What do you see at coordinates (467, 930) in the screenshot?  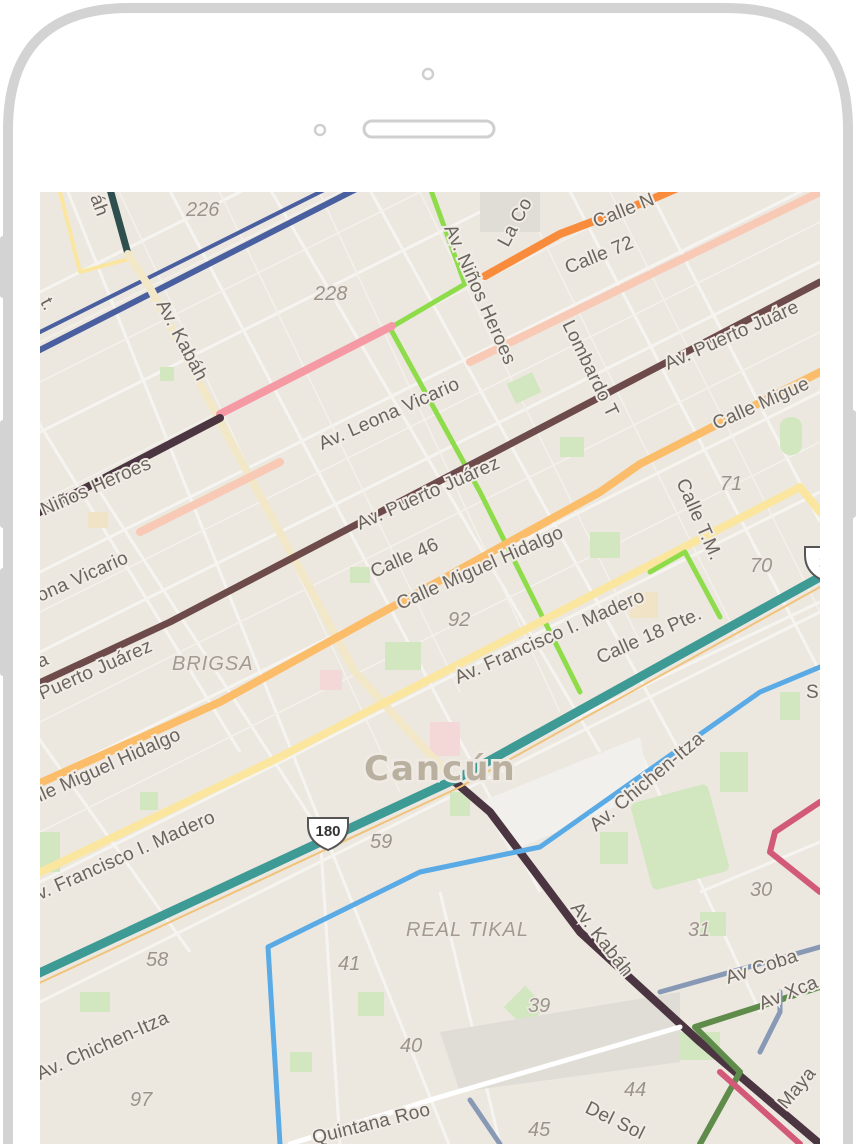 I see `neighborhood-real-tikal: REAL TIKAL` at bounding box center [467, 930].